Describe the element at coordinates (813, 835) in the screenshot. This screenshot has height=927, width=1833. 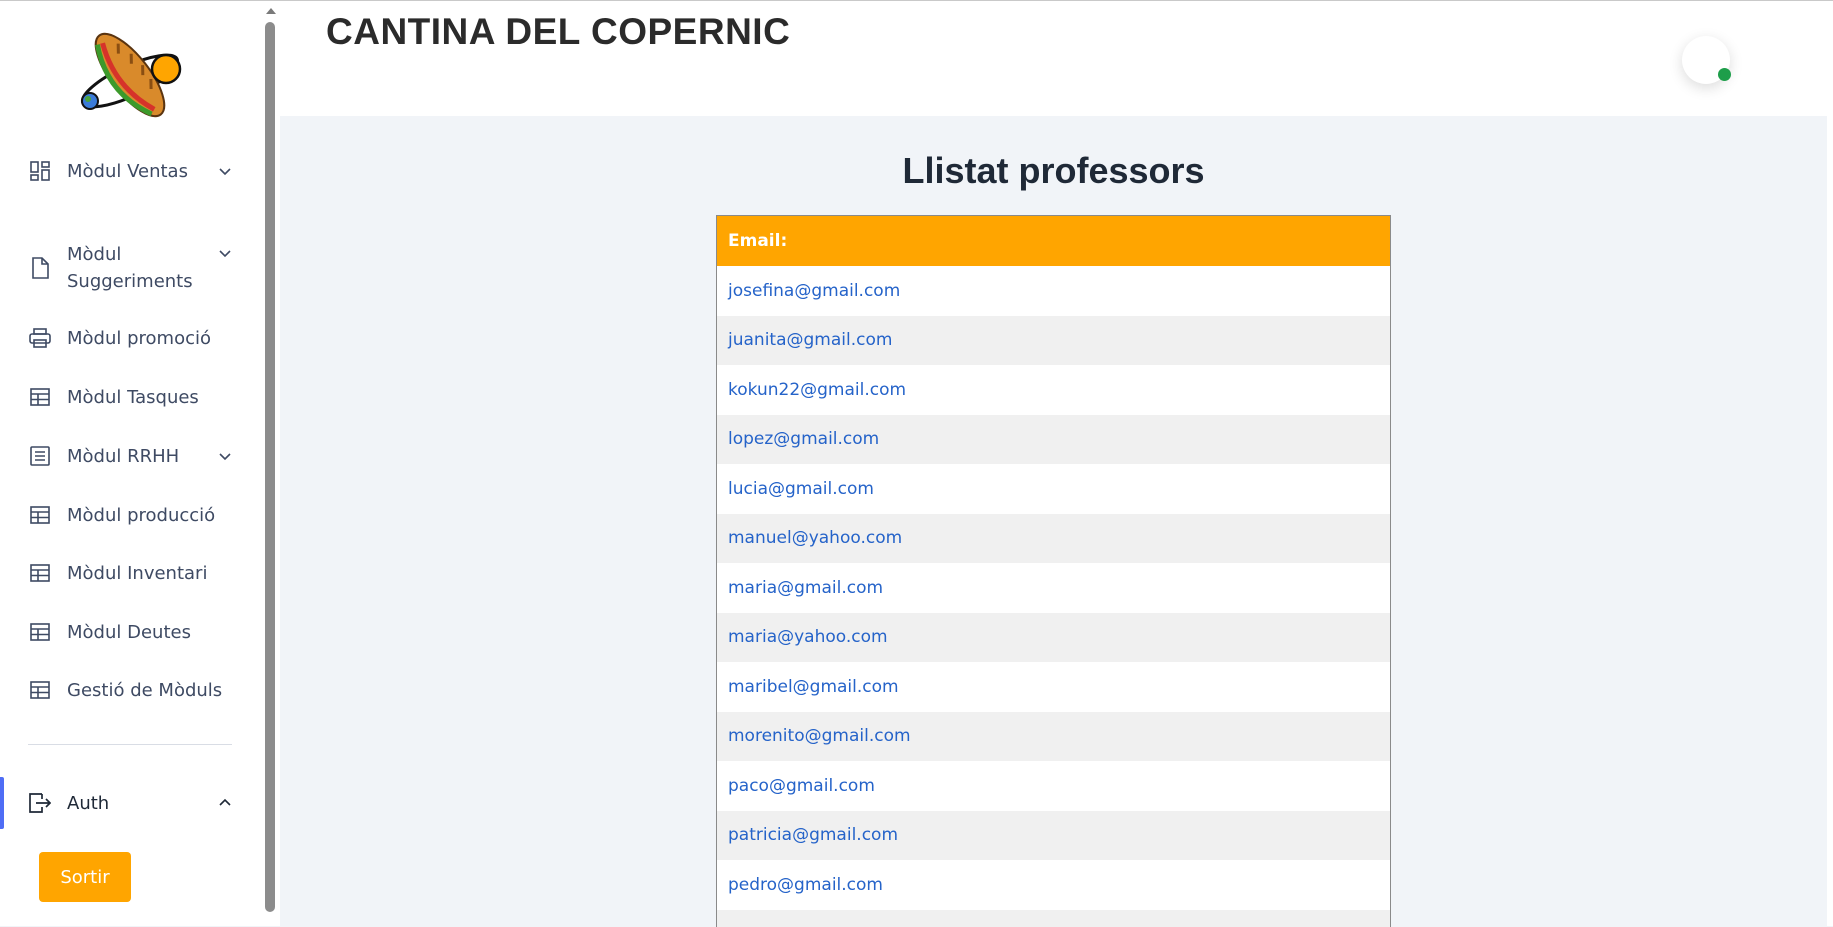
I see `email-link: patricia@gmail.com` at that location.